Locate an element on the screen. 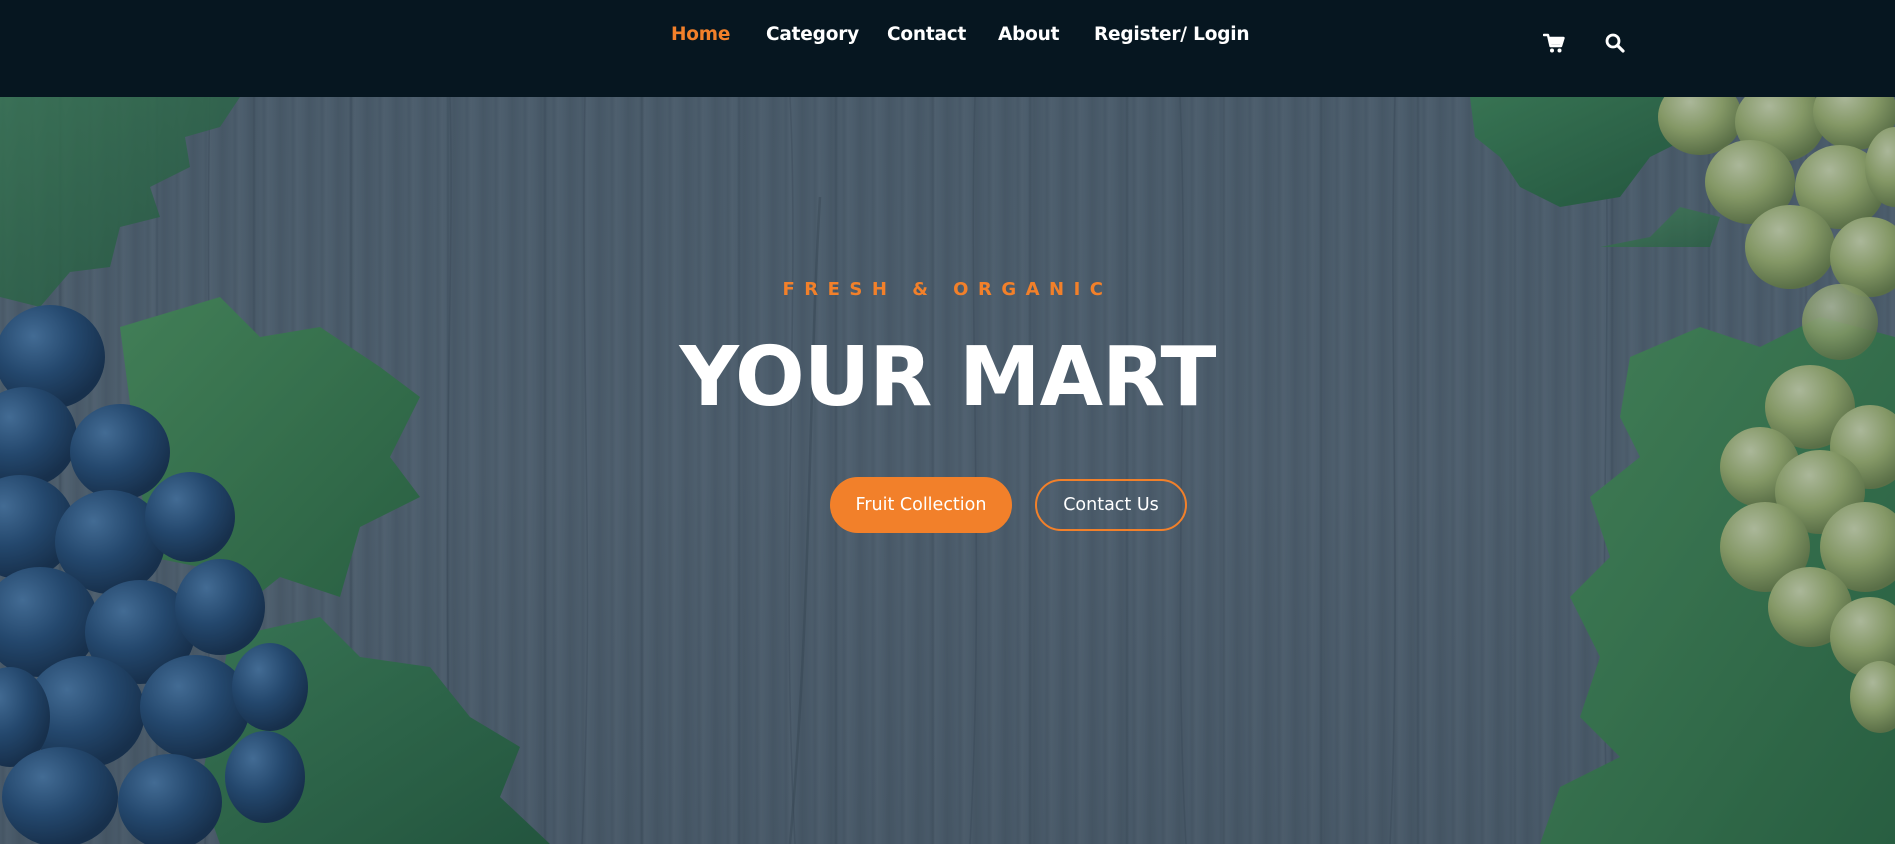 The image size is (1895, 844). search-icon is located at coordinates (1615, 43).